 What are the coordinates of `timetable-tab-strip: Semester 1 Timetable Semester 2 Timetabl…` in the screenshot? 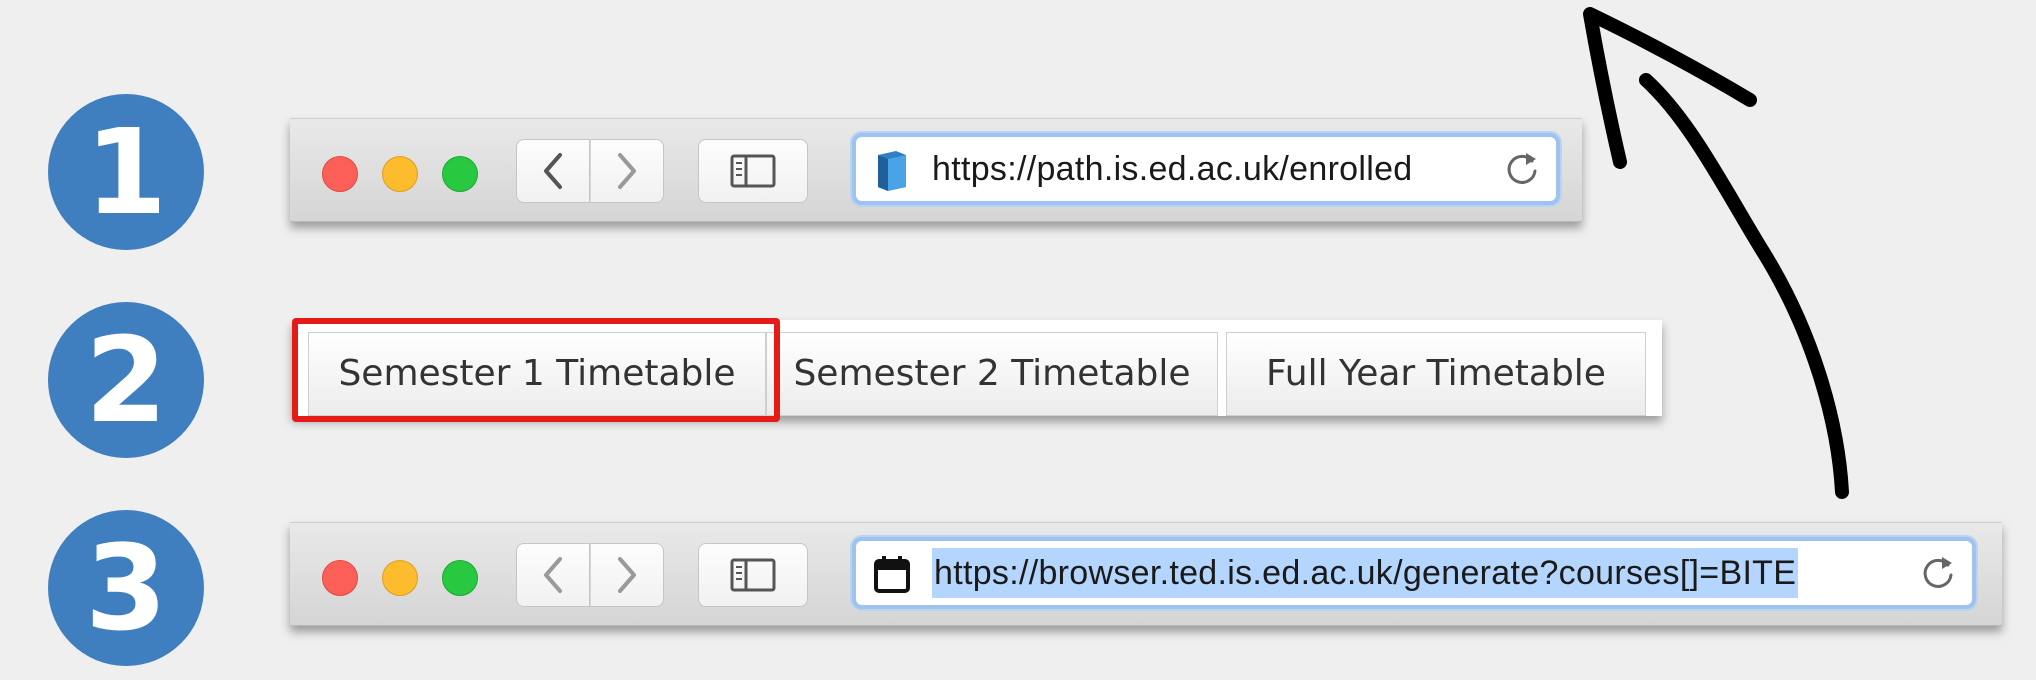 It's located at (977, 368).